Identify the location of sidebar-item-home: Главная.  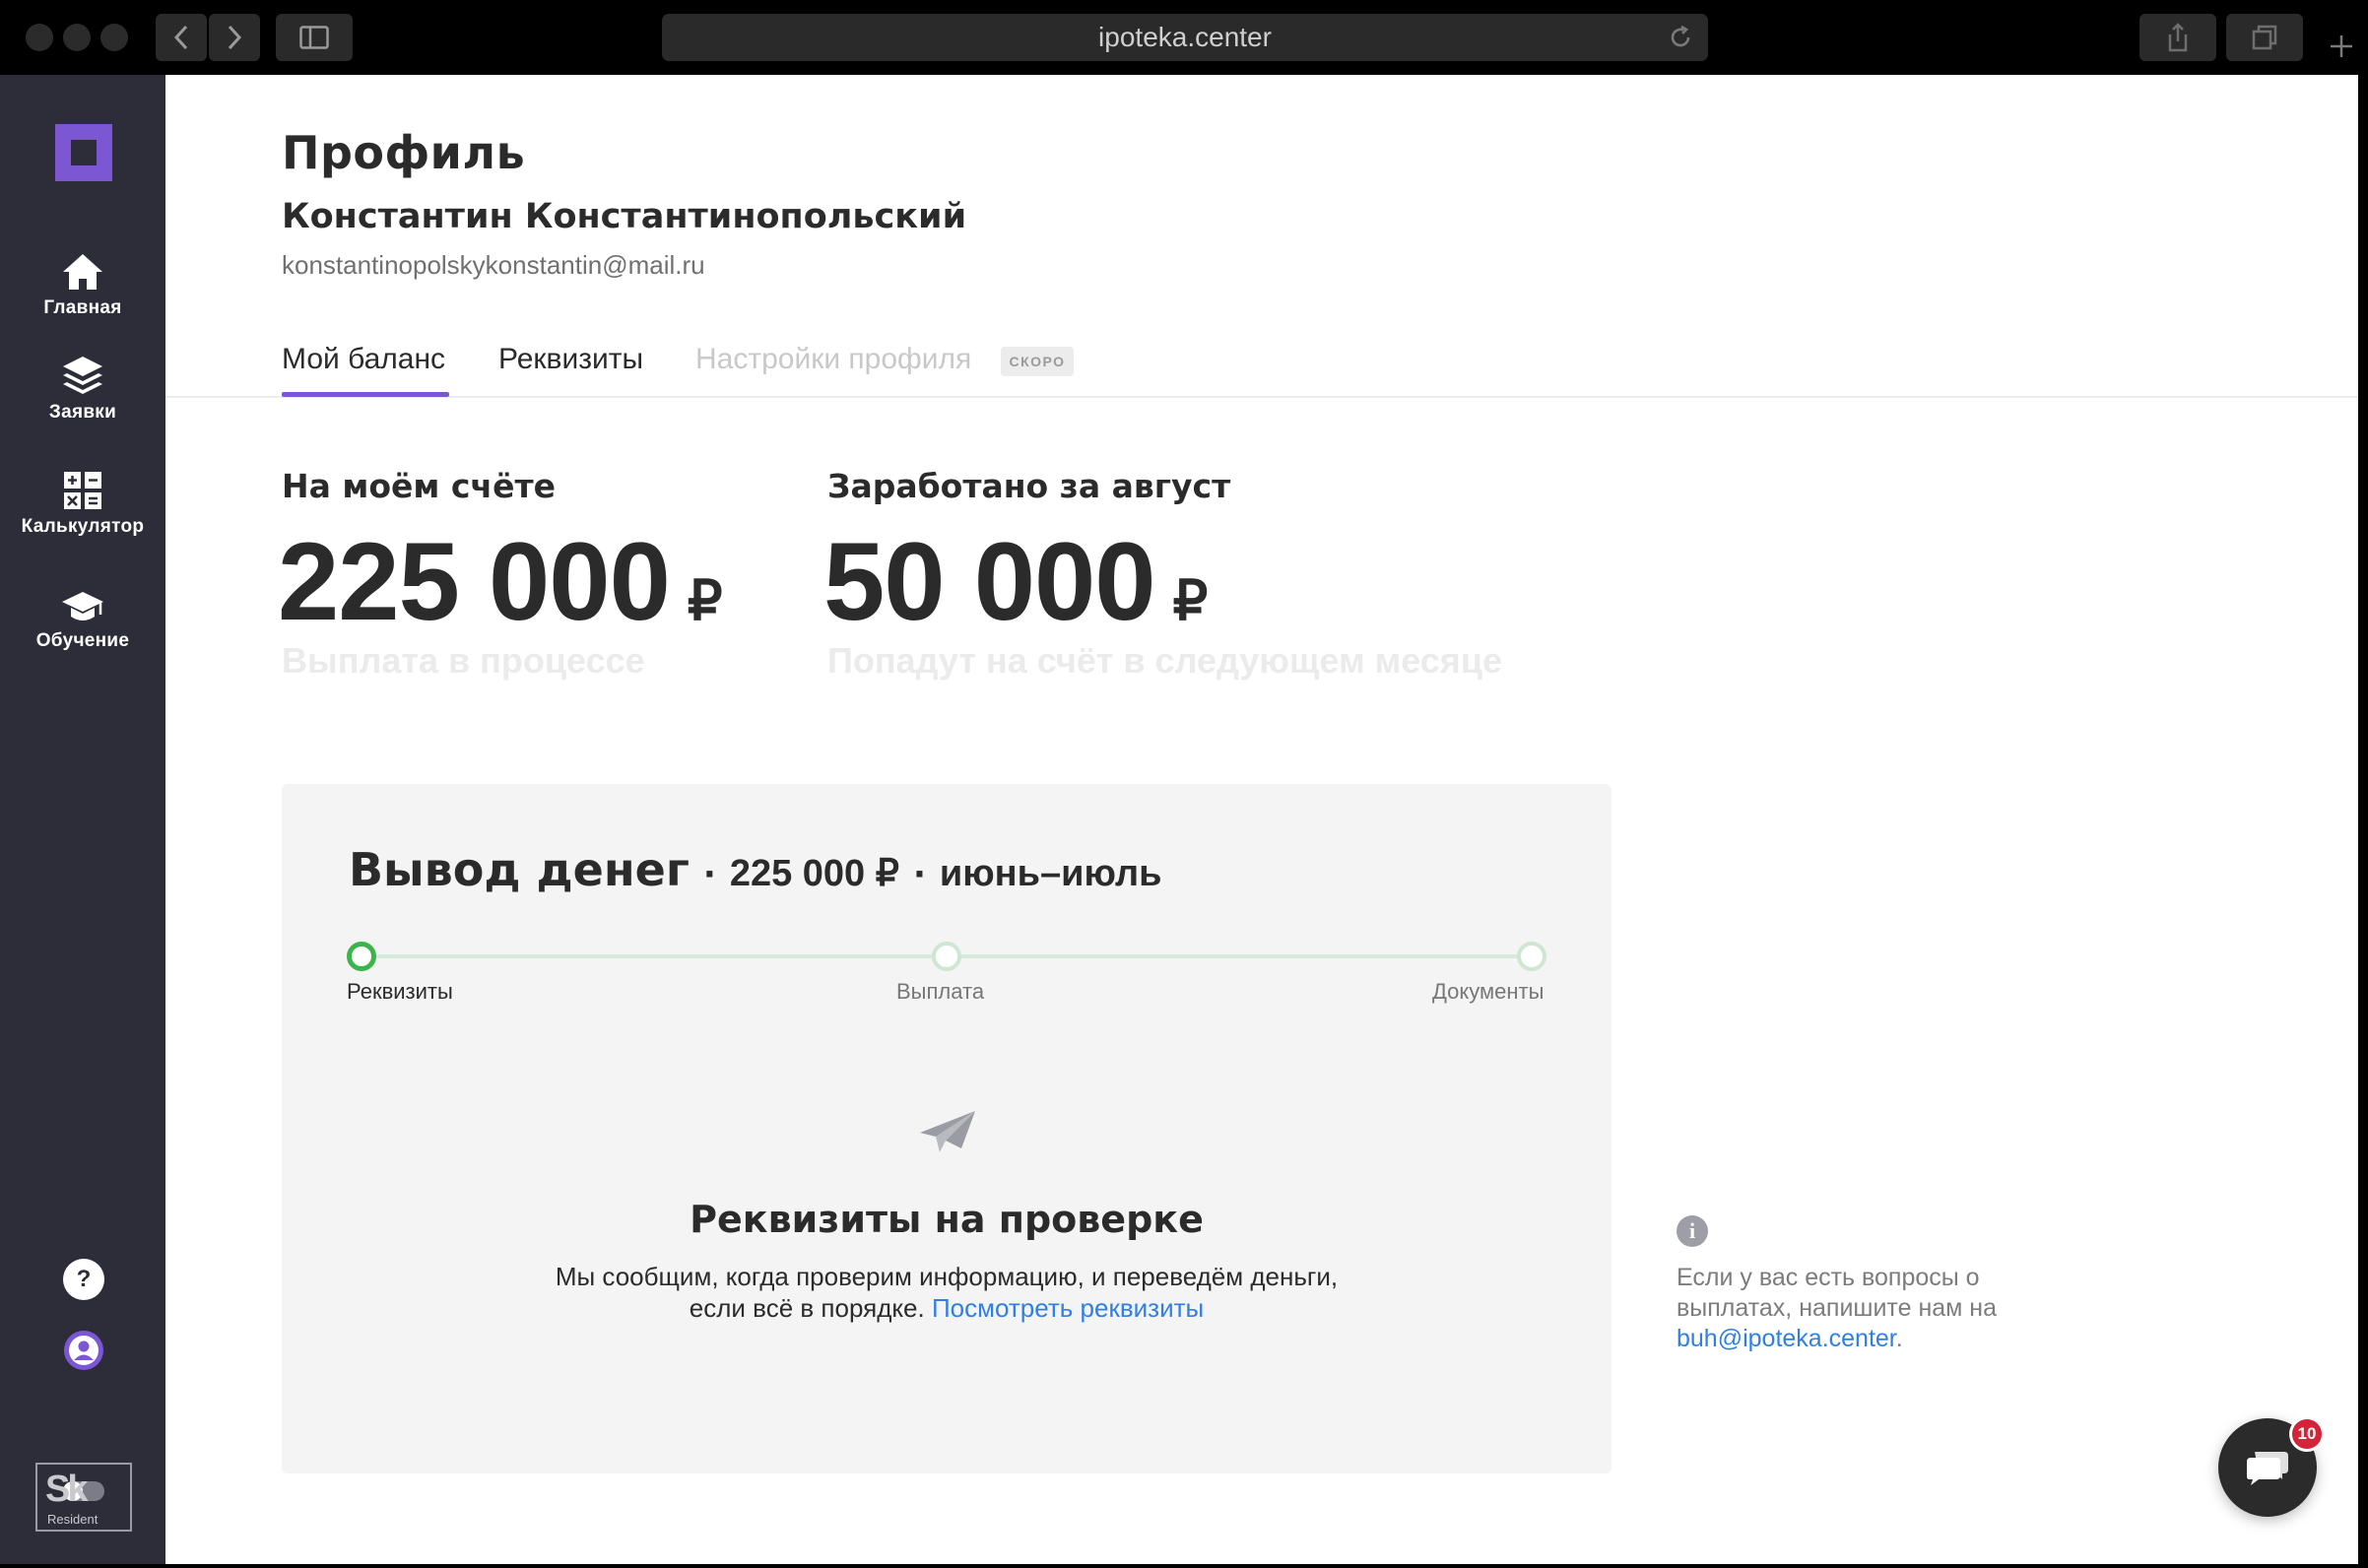
(82, 283).